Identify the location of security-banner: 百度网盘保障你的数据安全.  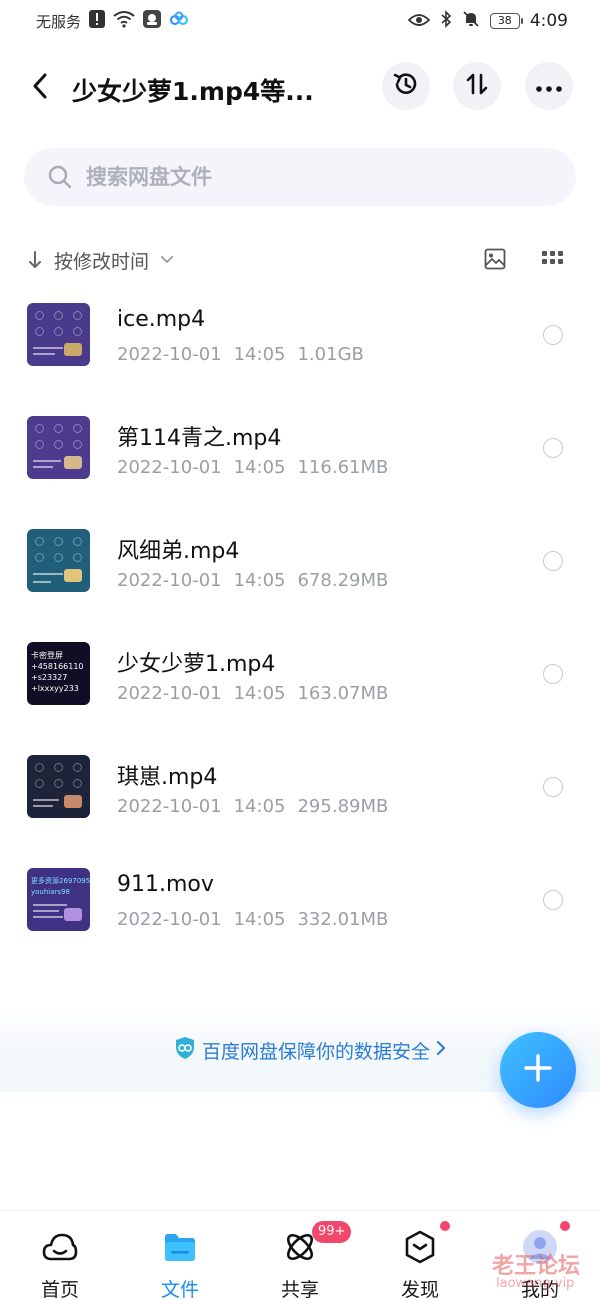
(310, 1050).